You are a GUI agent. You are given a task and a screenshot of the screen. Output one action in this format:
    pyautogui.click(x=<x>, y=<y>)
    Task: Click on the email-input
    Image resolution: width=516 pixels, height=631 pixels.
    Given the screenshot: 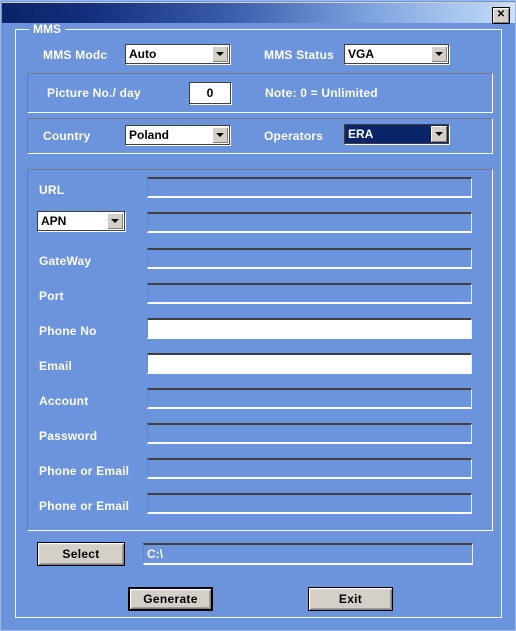 What is the action you would take?
    pyautogui.click(x=309, y=363)
    